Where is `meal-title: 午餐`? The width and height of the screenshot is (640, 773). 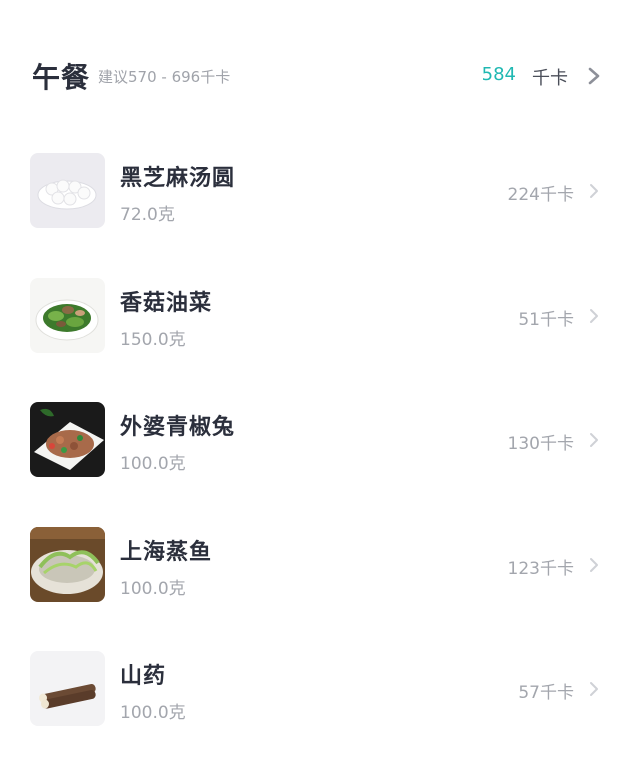
meal-title: 午餐 is located at coordinates (61, 77).